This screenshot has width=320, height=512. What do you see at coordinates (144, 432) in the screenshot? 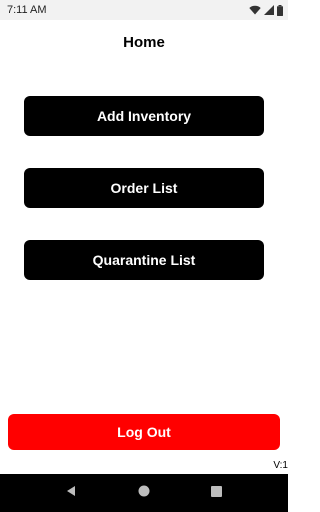
I see `logout-button: Log Out` at bounding box center [144, 432].